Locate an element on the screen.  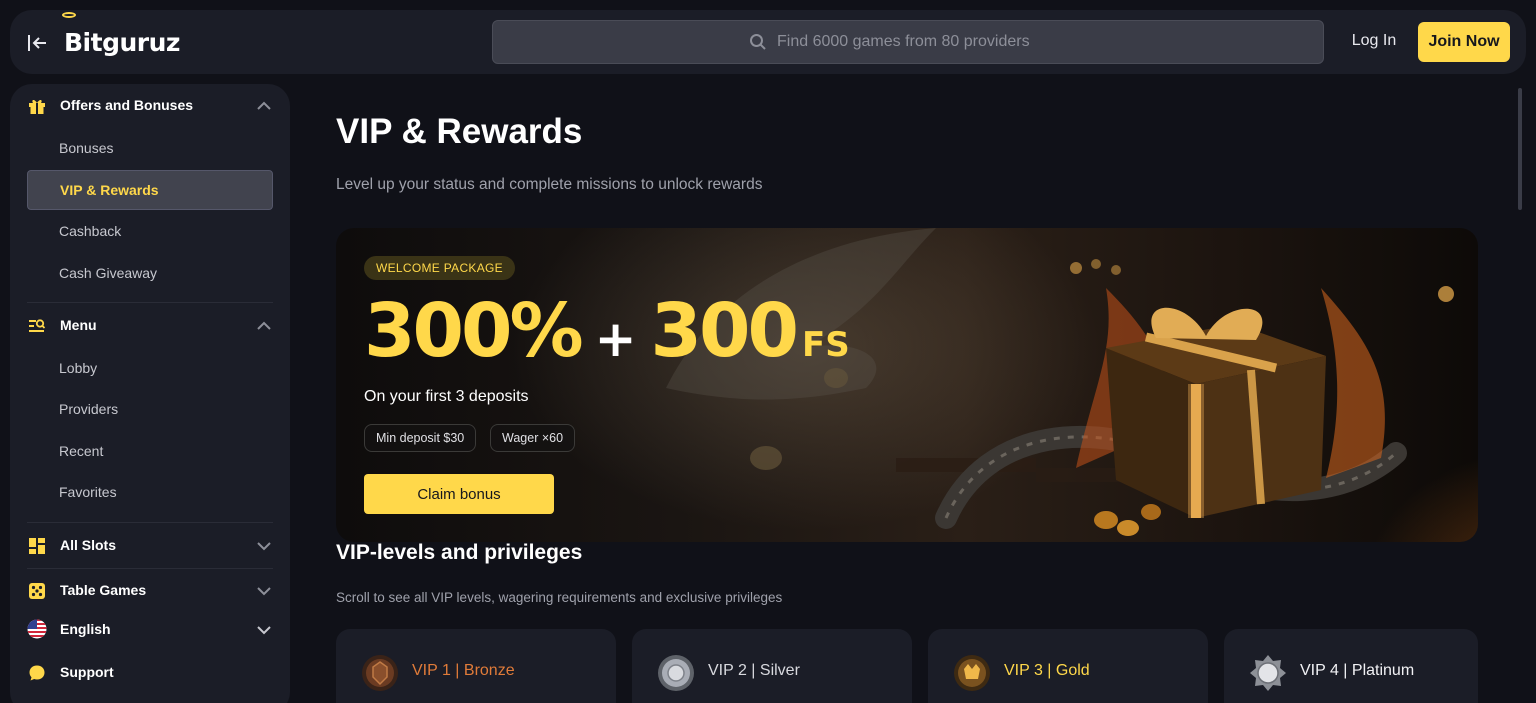
language-selector: English is located at coordinates (150, 629).